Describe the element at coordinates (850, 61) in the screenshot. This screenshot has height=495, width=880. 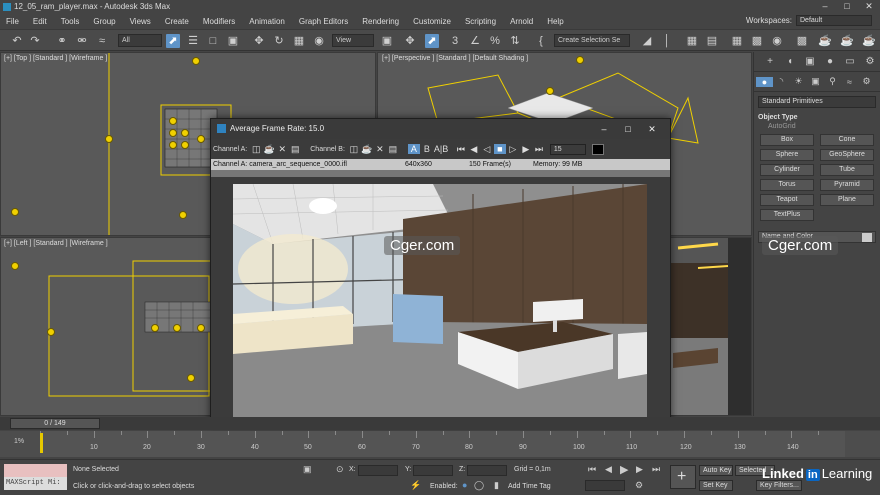
I see `display-tab-icon: ▭` at that location.